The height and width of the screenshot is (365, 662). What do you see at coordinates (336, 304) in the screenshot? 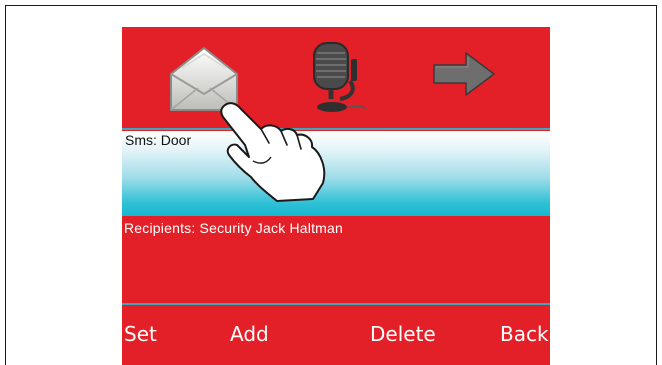
I see `divider-bottom` at bounding box center [336, 304].